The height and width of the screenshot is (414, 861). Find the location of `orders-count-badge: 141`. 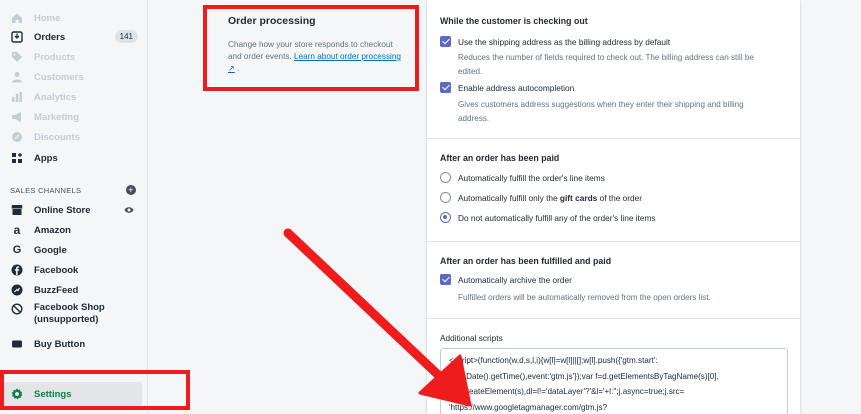

orders-count-badge: 141 is located at coordinates (126, 36).